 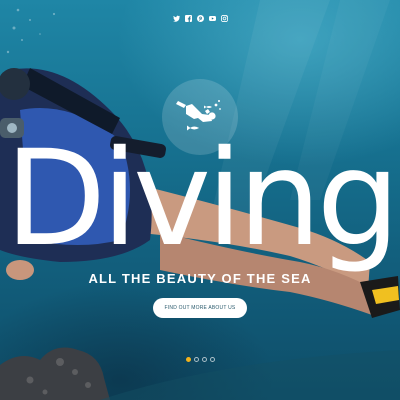 I want to click on slider-pagination, so click(x=200, y=359).